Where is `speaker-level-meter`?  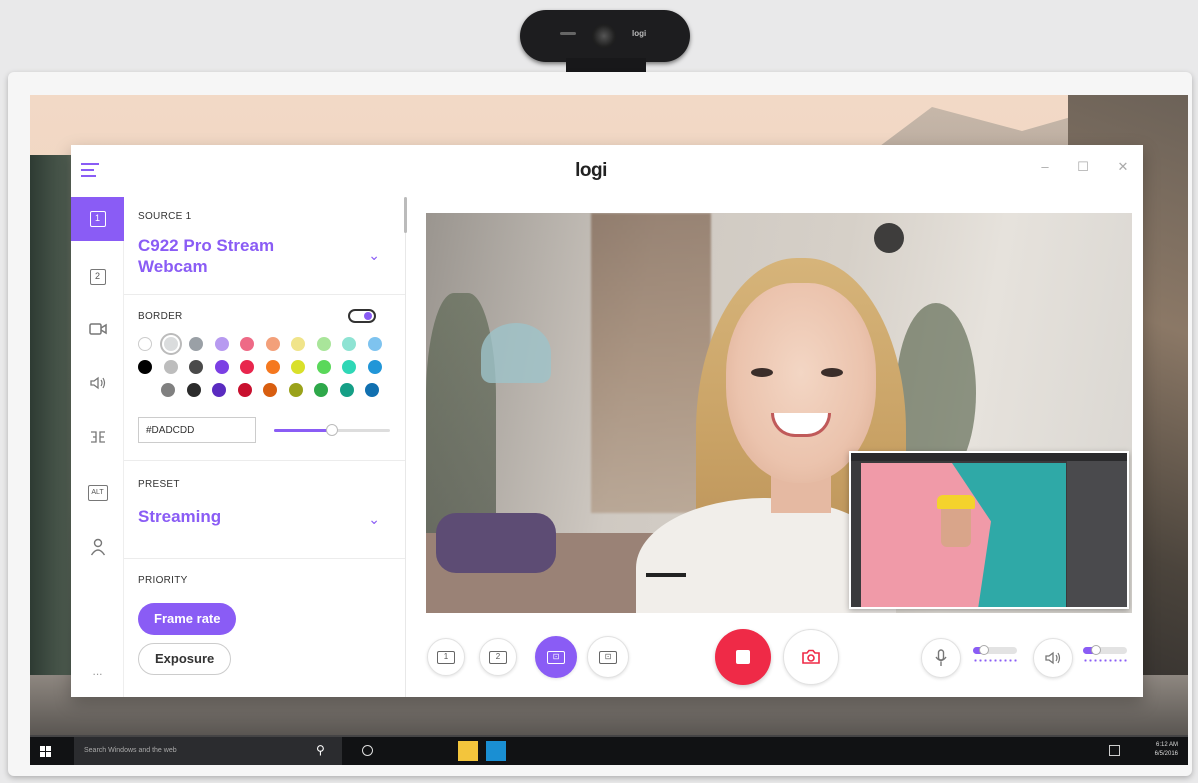
speaker-level-meter is located at coordinates (1105, 660).